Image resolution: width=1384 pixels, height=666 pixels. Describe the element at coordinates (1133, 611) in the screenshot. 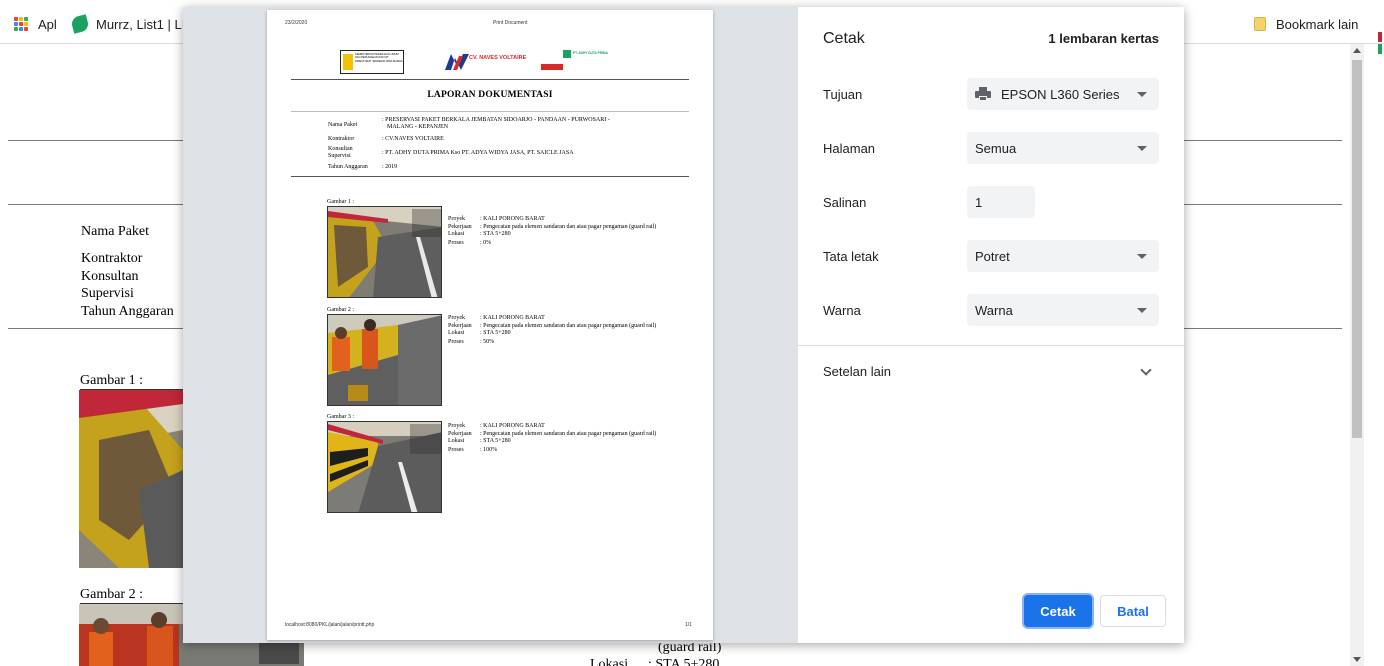

I see `cancel-button: Batal` at that location.